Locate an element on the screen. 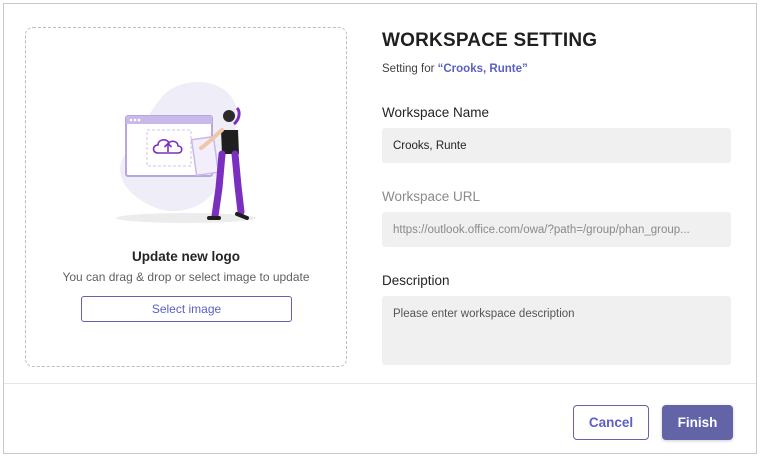 The image size is (762, 460). upload-title: Update new logo is located at coordinates (186, 256).